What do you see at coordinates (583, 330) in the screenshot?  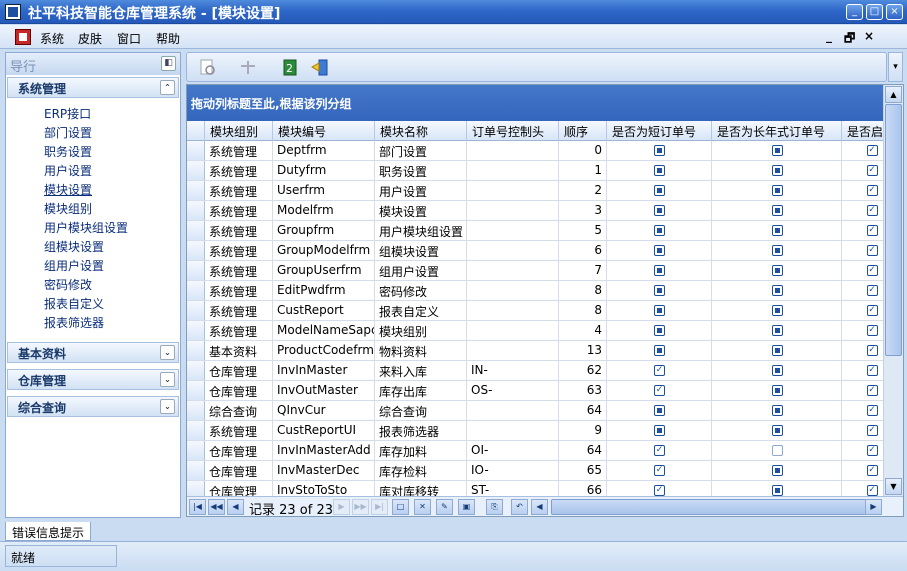 I see `order-cell: 4` at bounding box center [583, 330].